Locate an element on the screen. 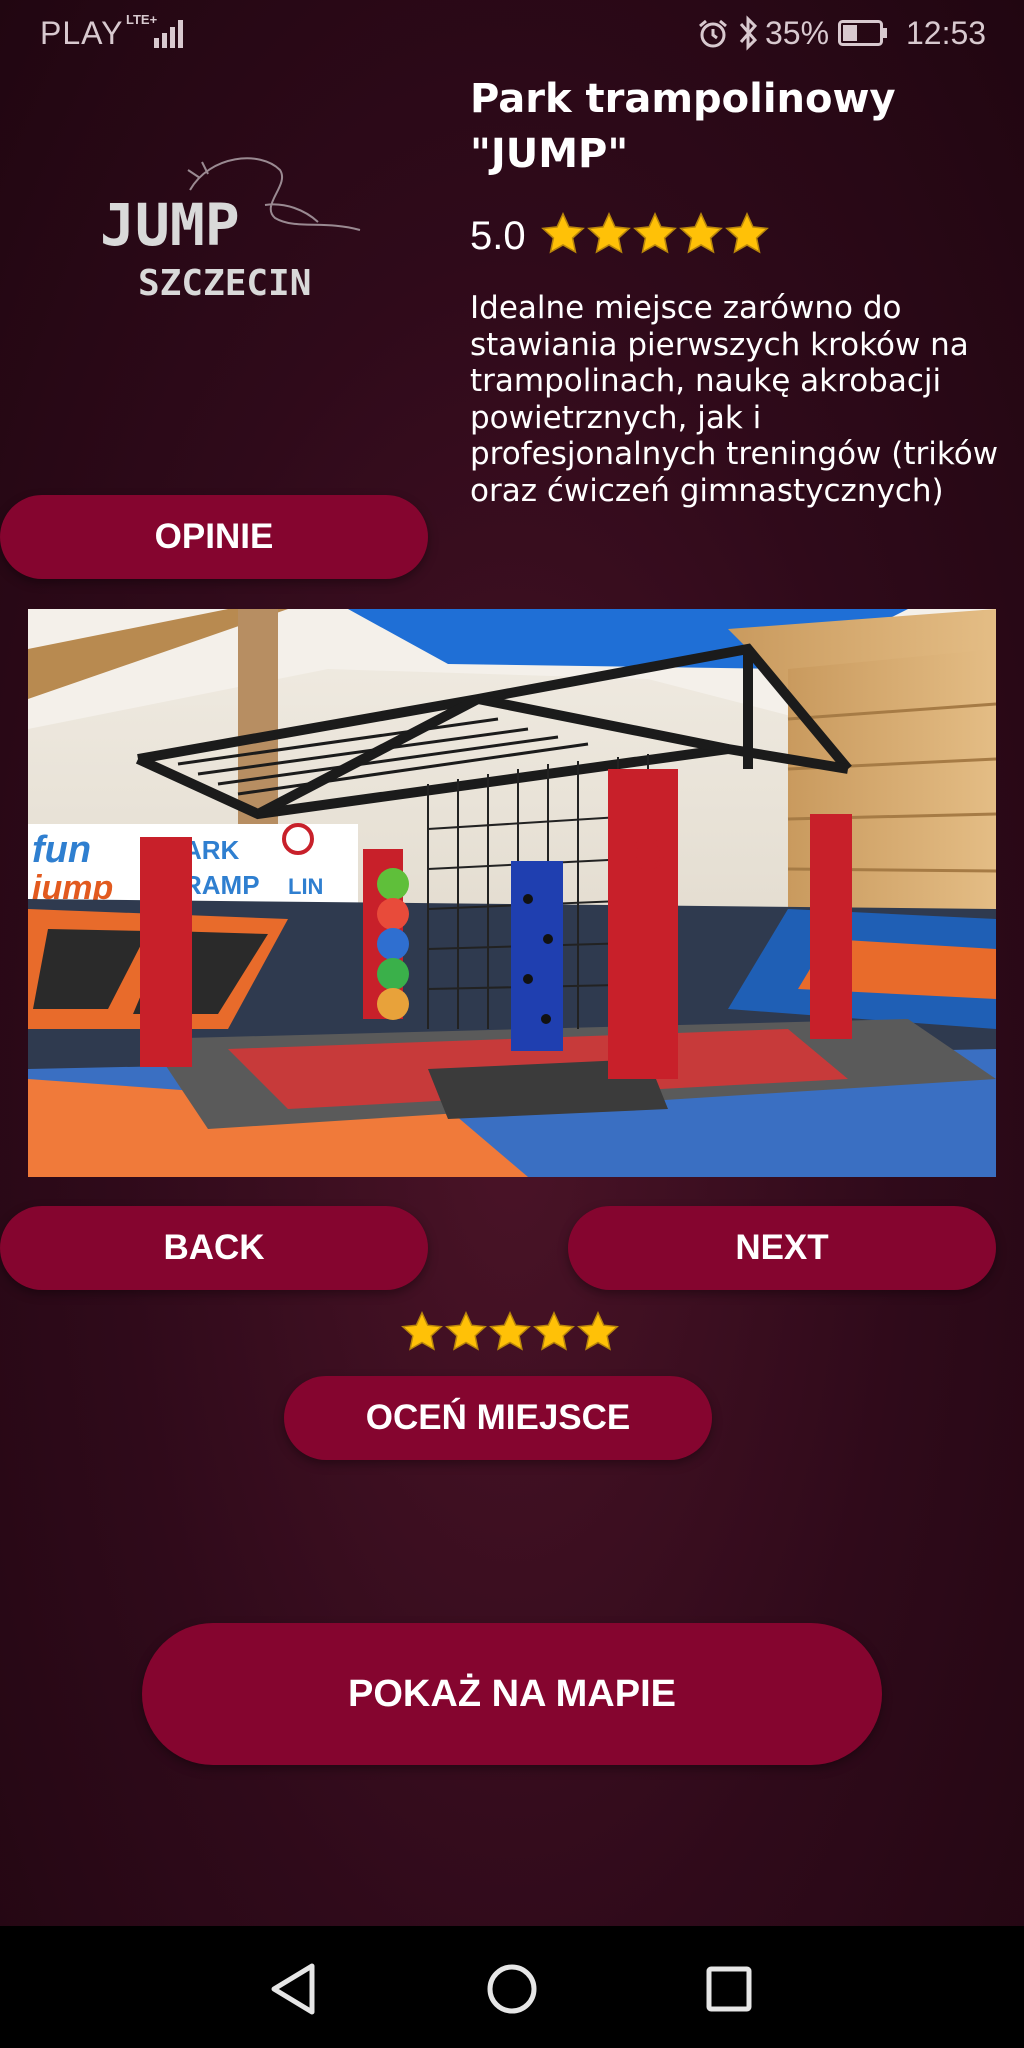  photo-sign-fun: fun is located at coordinates (61, 850).